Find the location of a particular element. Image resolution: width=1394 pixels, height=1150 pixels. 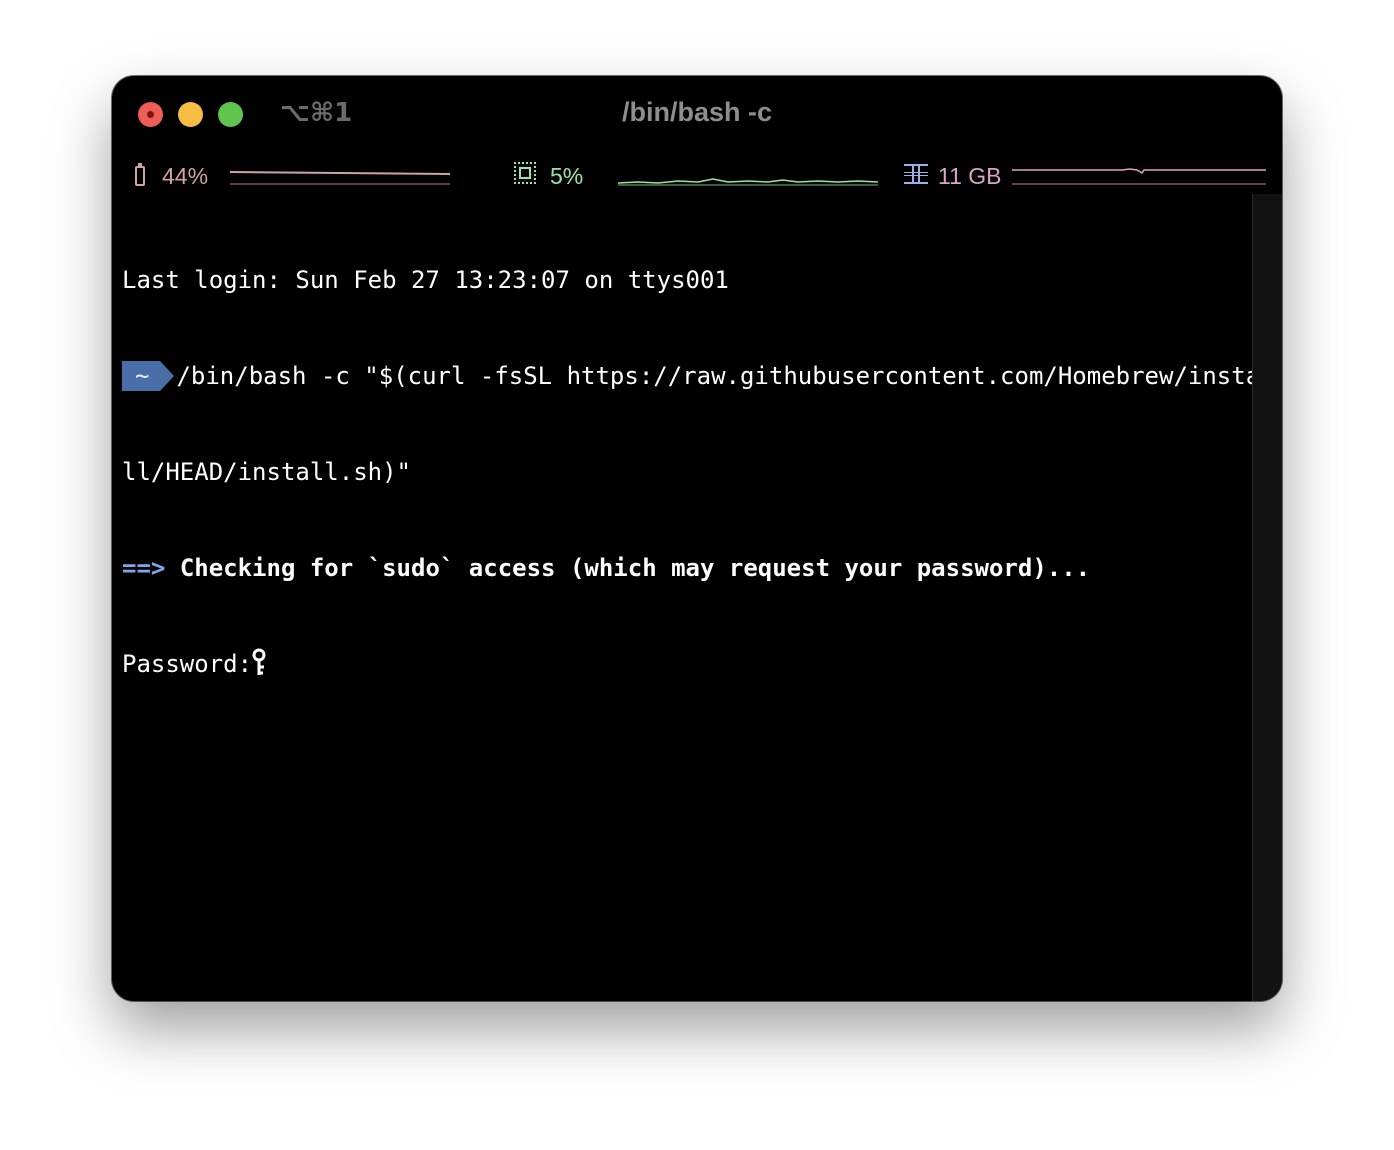

terminal-scrollbar is located at coordinates (1267, 597).